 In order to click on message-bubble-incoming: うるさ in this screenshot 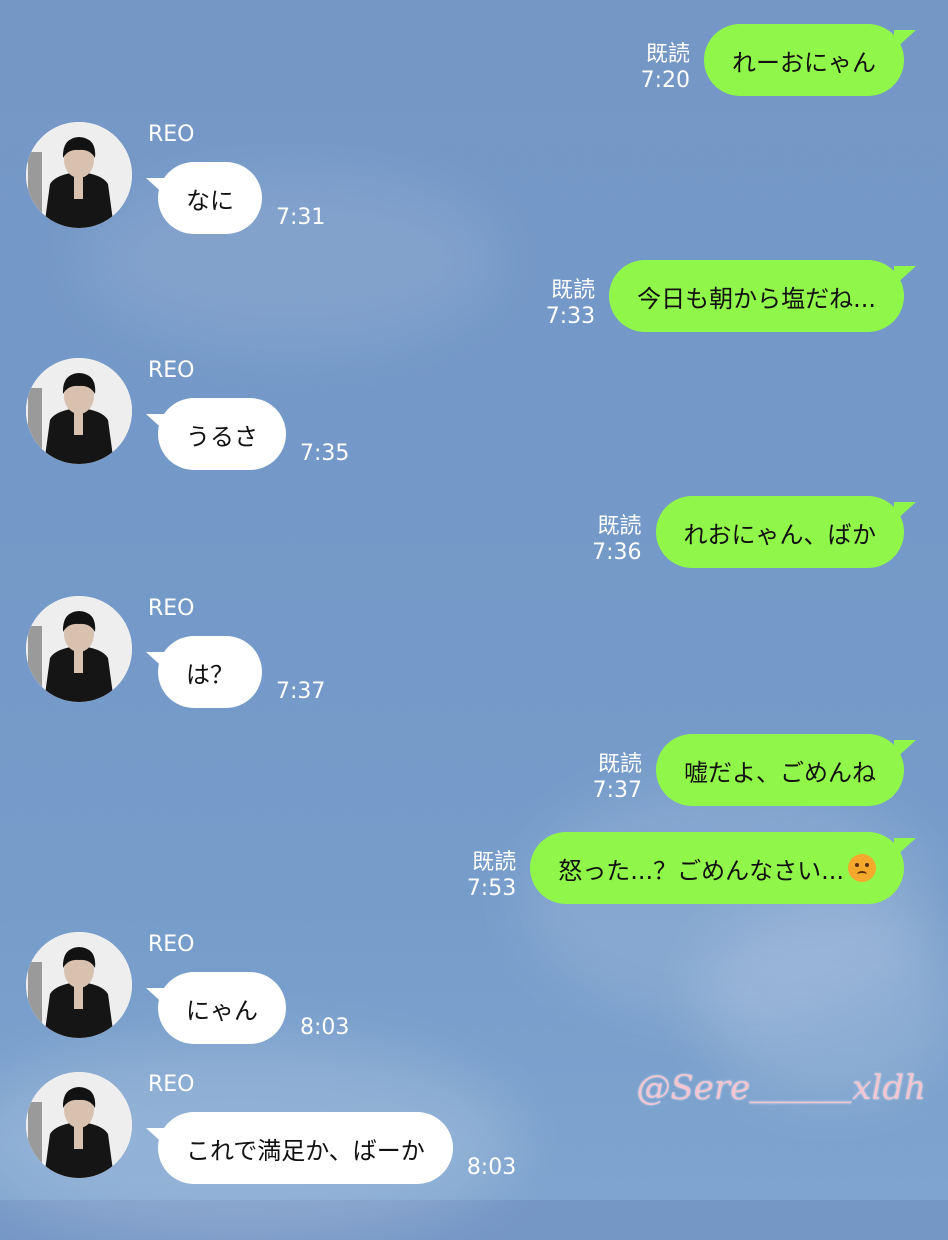, I will do `click(216, 434)`.